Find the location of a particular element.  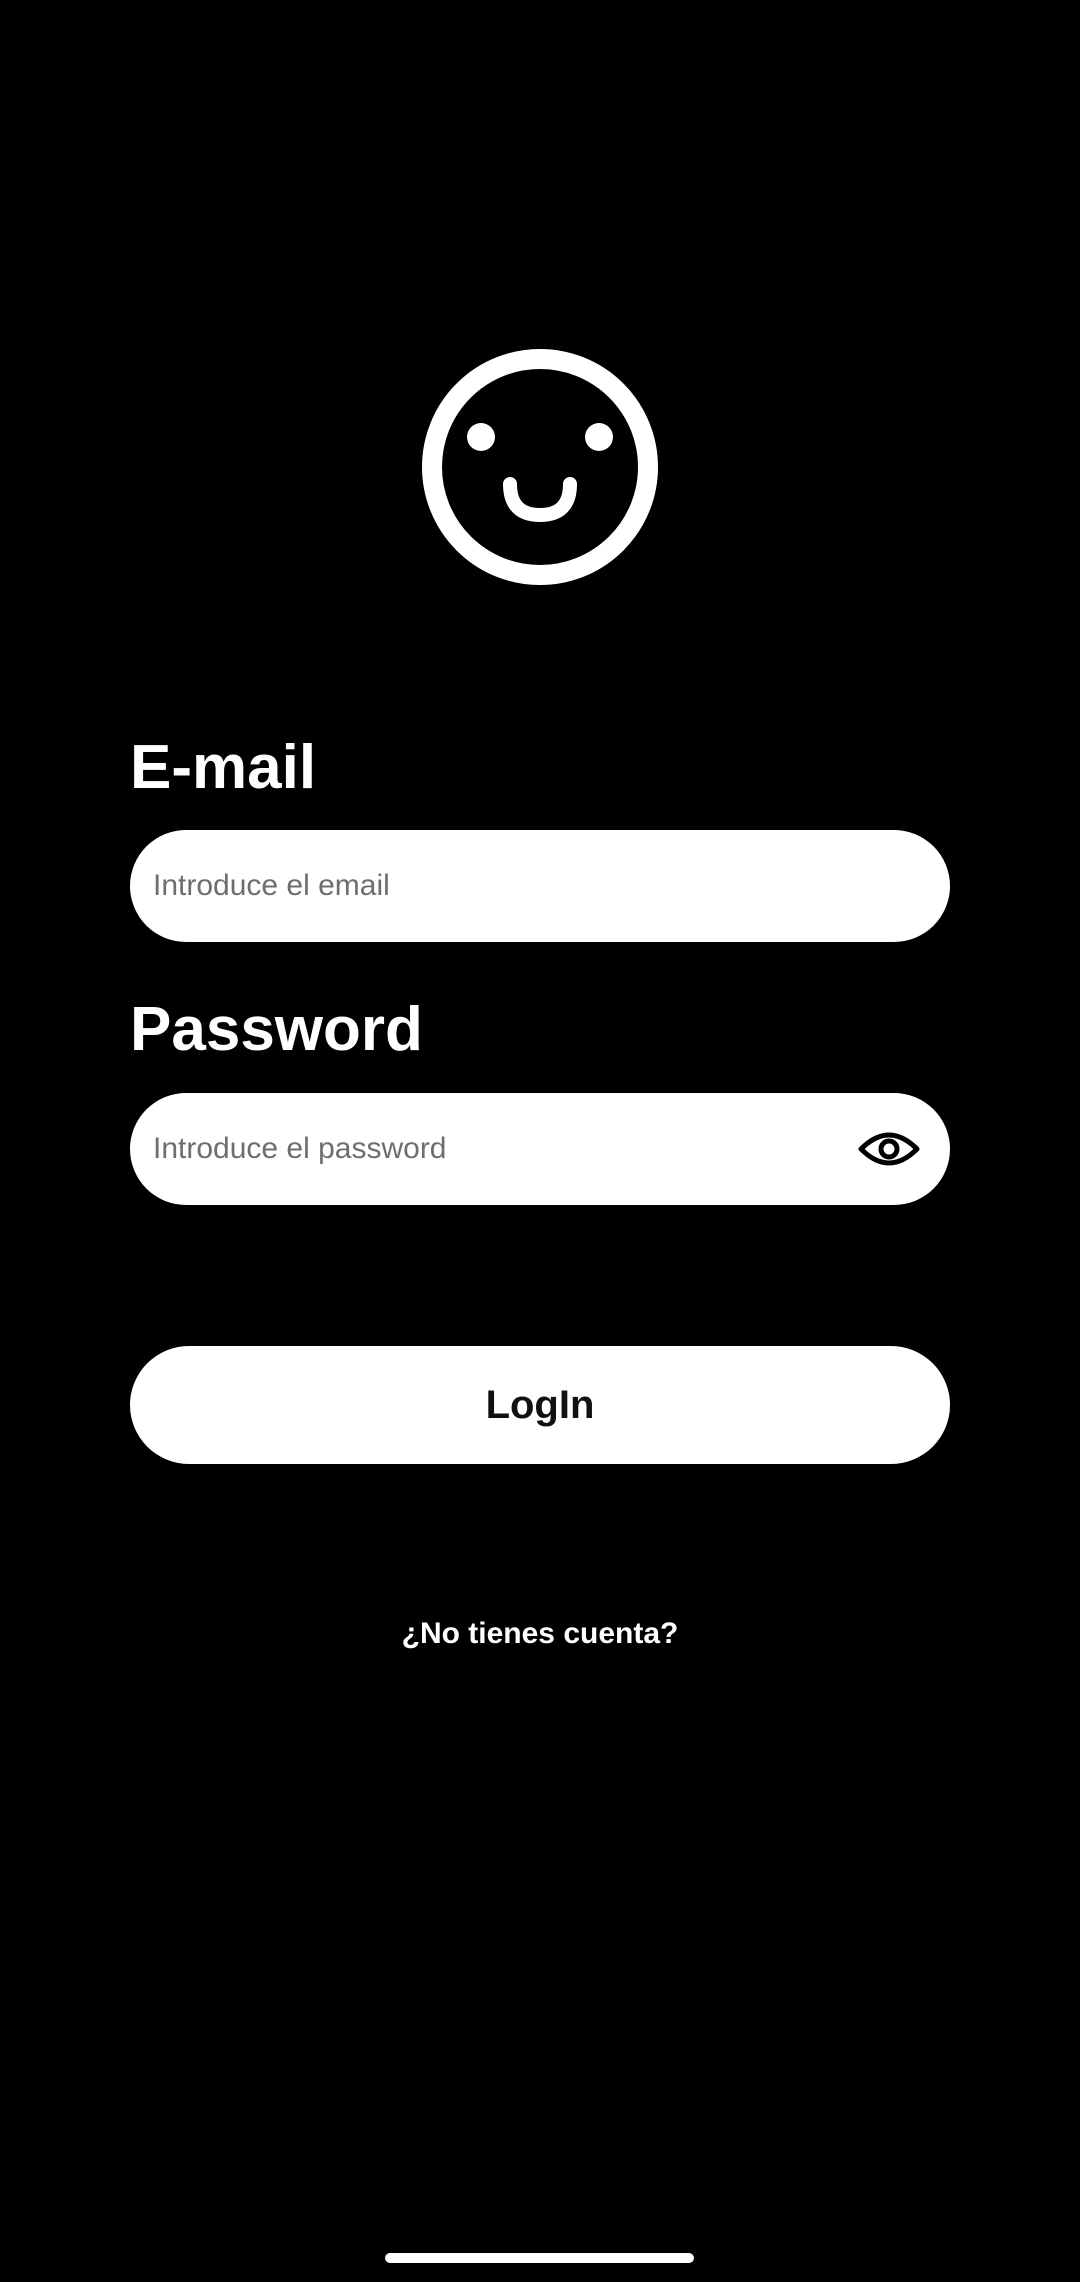

password-field-container is located at coordinates (540, 1149).